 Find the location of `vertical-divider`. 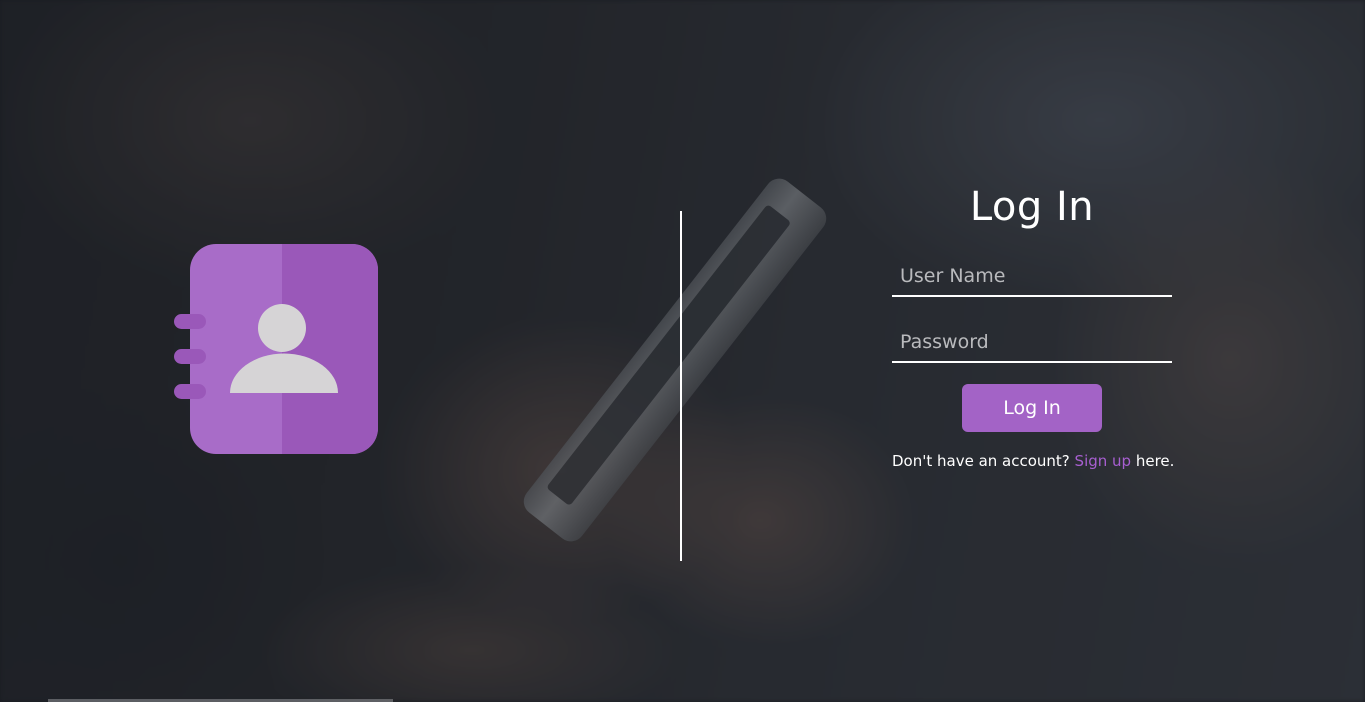

vertical-divider is located at coordinates (681, 386).